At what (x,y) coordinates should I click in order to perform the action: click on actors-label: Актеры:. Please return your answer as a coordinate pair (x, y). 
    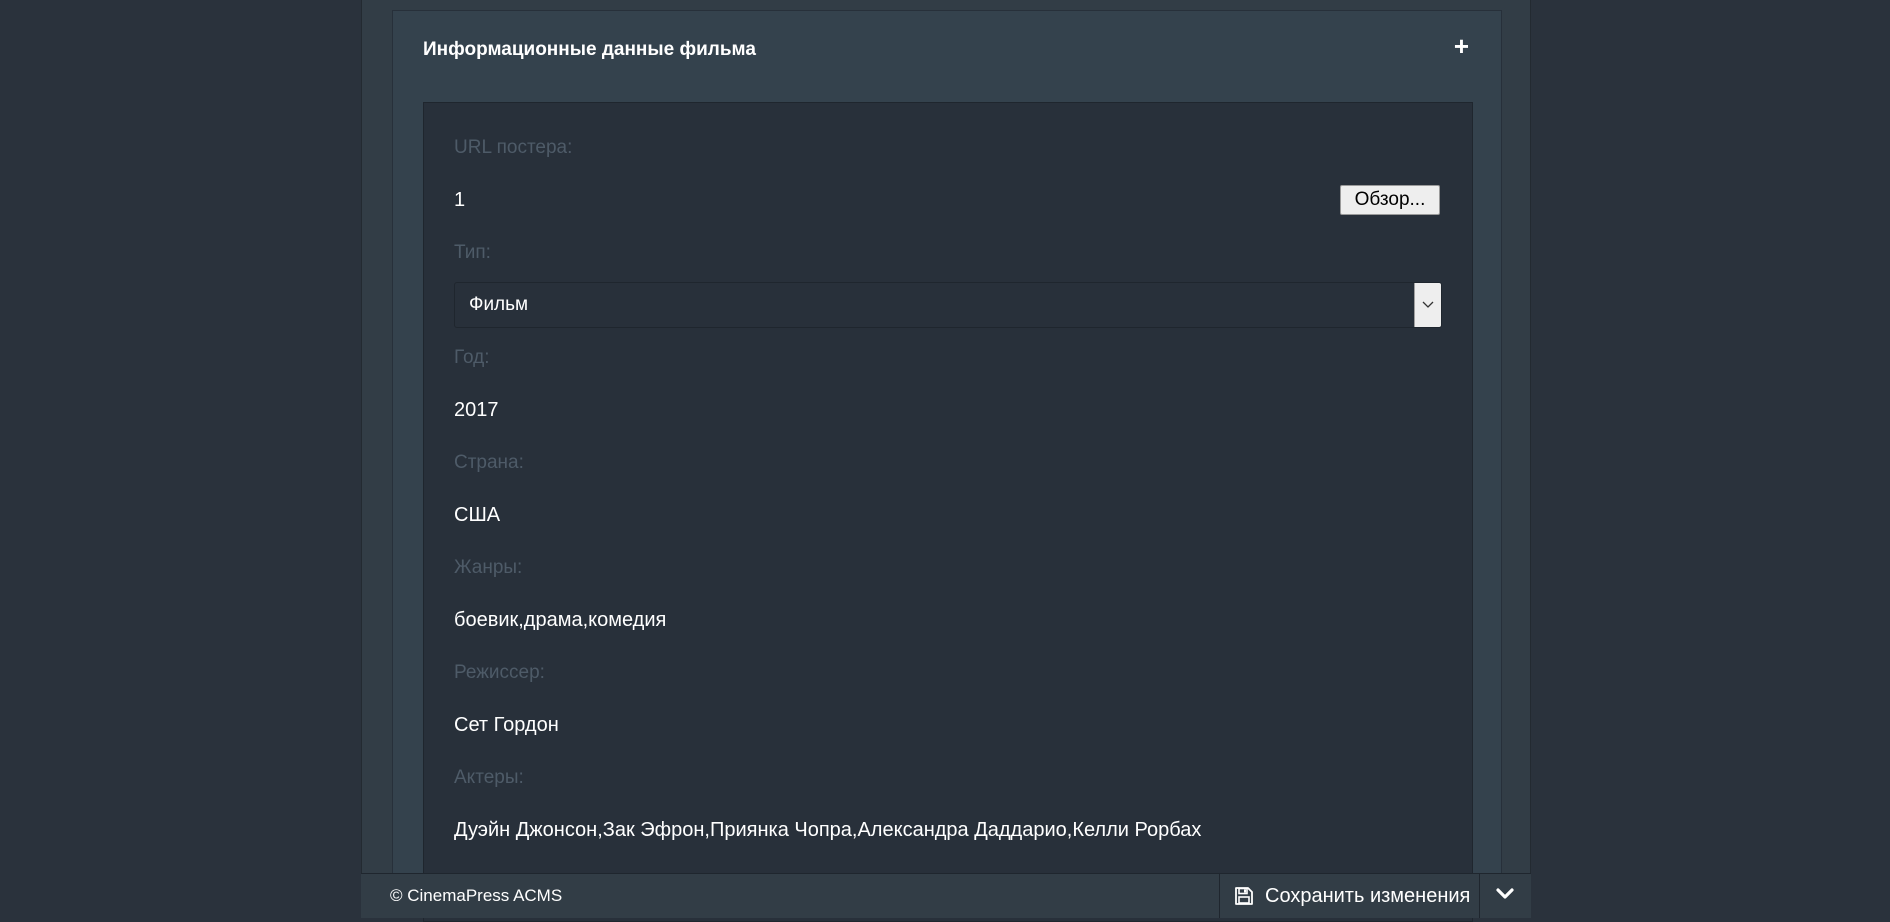
    Looking at the image, I should click on (489, 777).